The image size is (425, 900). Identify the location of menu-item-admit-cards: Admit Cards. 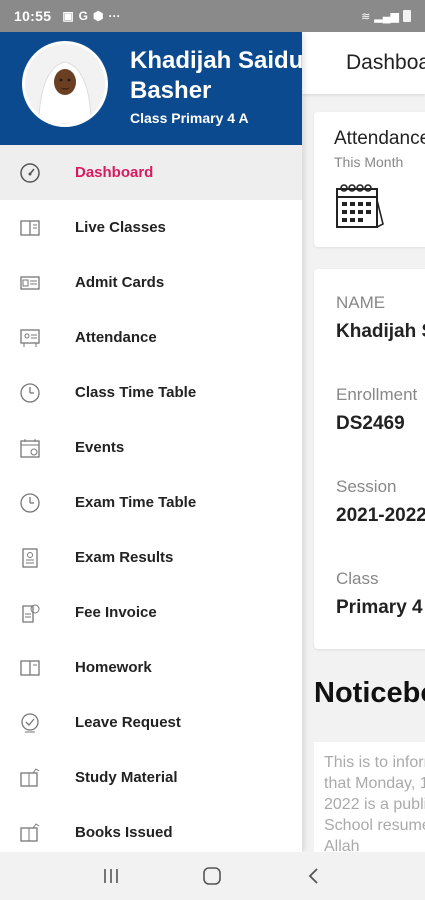
(151, 282).